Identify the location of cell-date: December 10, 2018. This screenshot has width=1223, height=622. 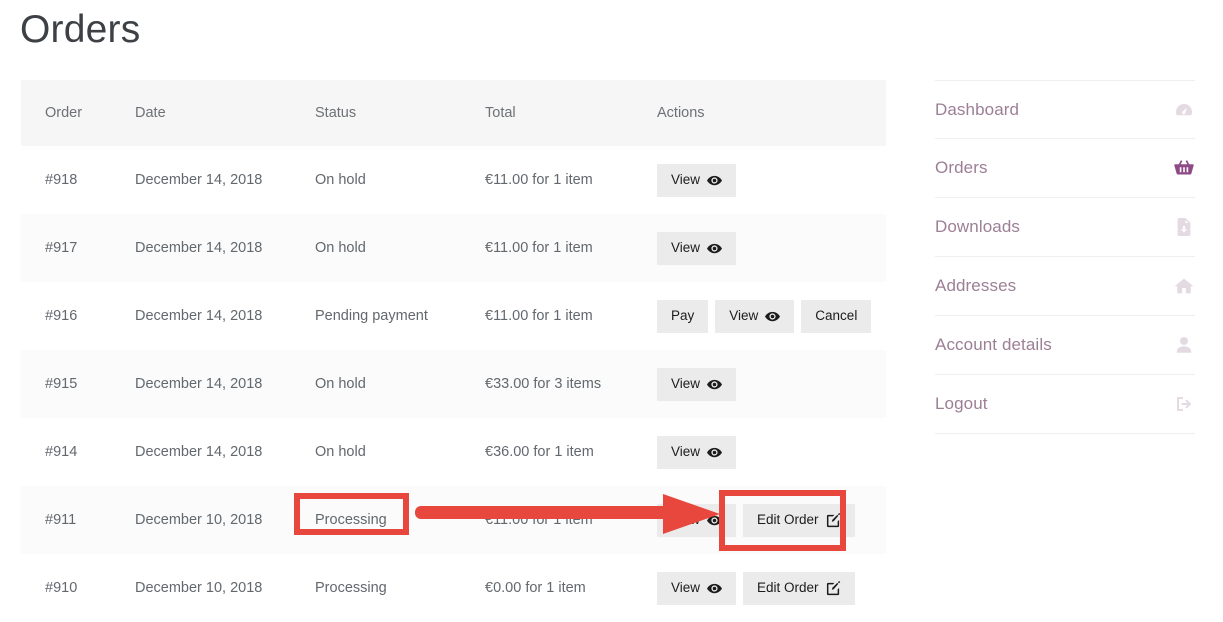
(199, 588).